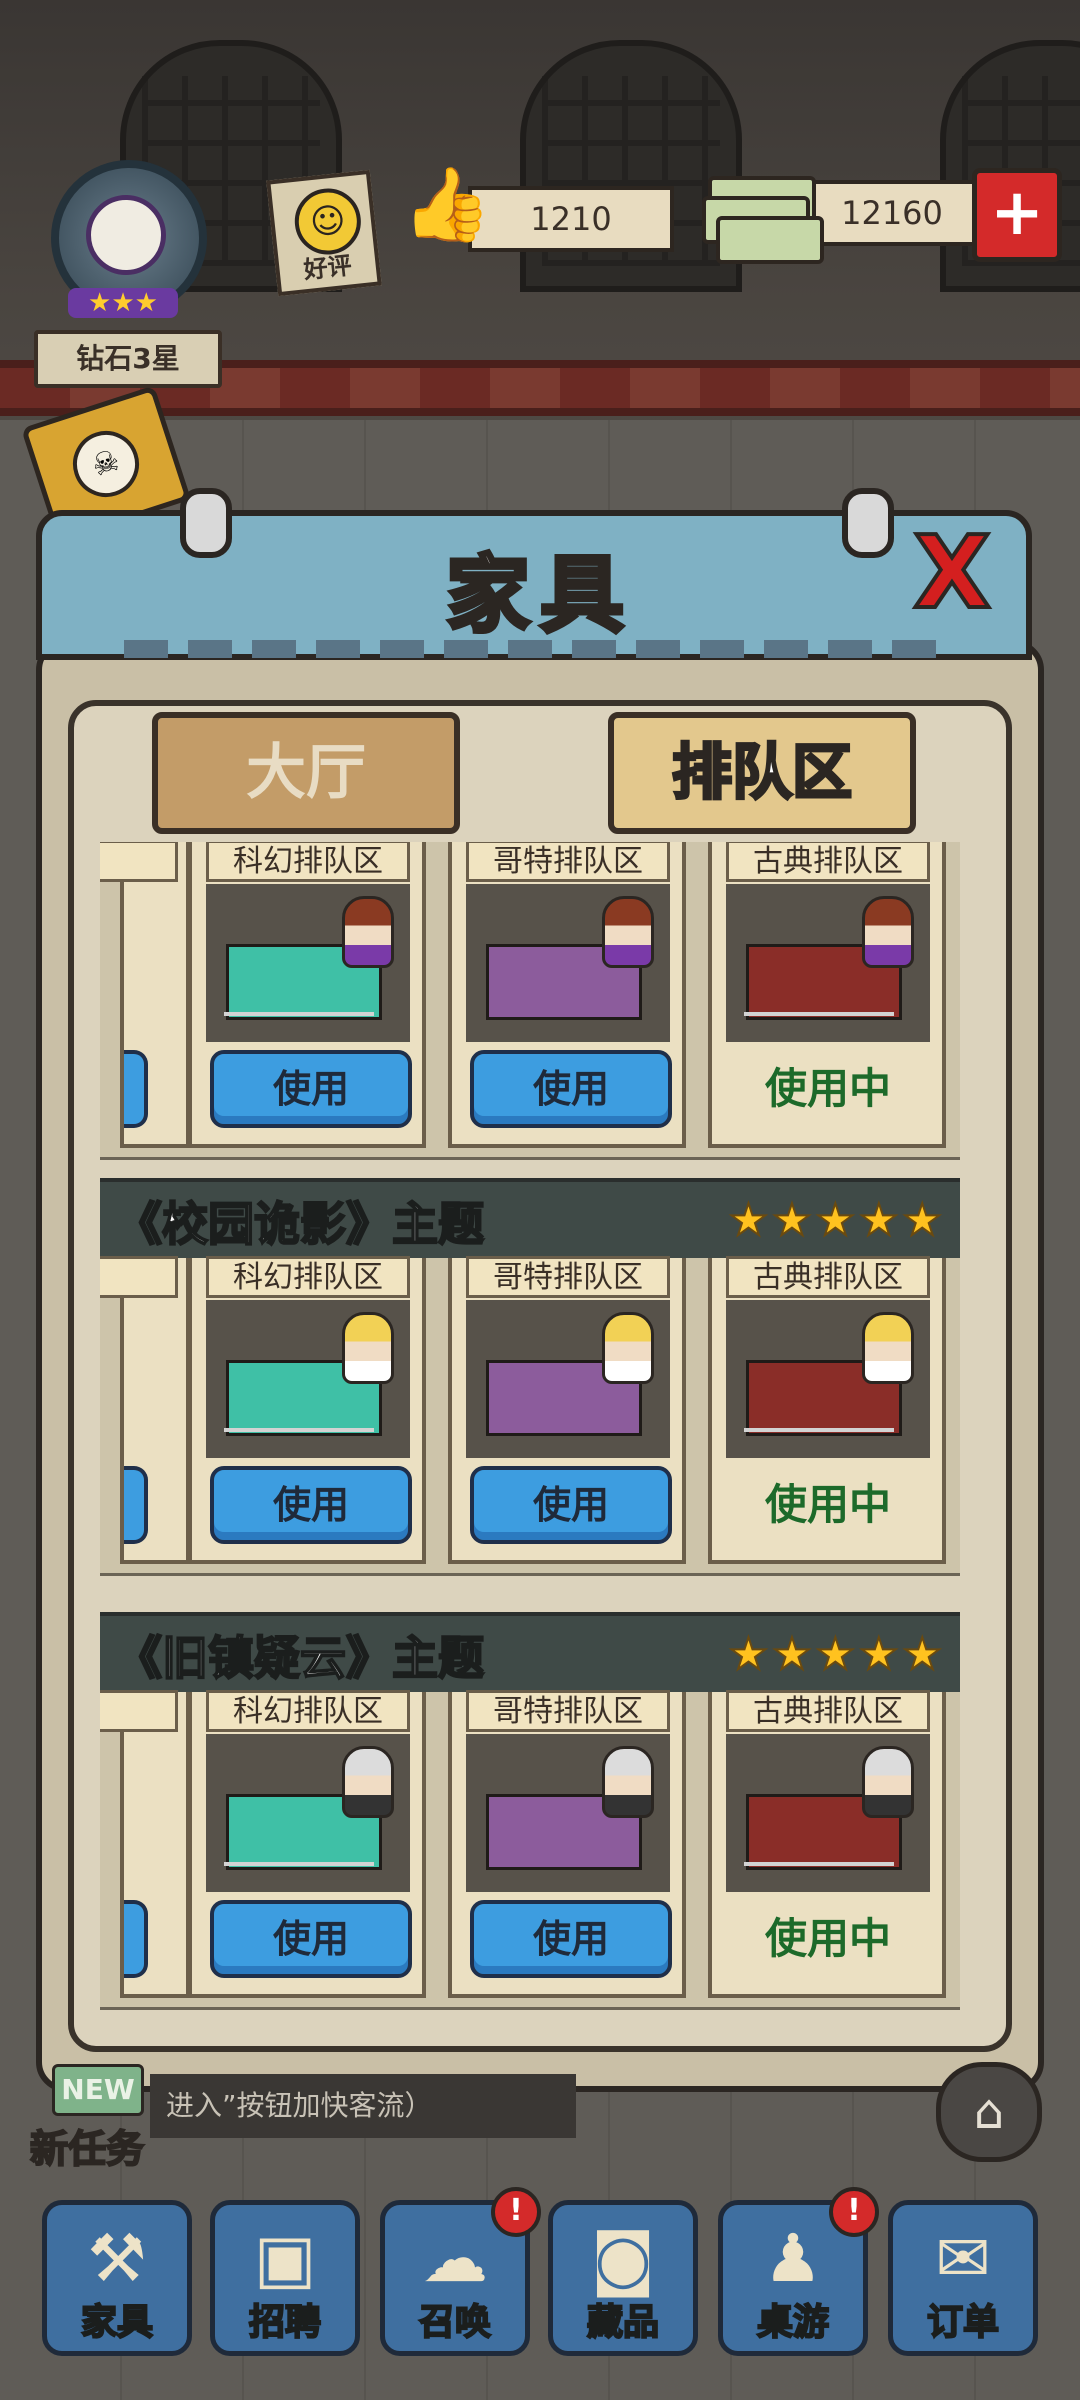 Image resolution: width=1080 pixels, height=2400 pixels. Describe the element at coordinates (539, 595) in the screenshot. I see `panel-title: 家具` at that location.